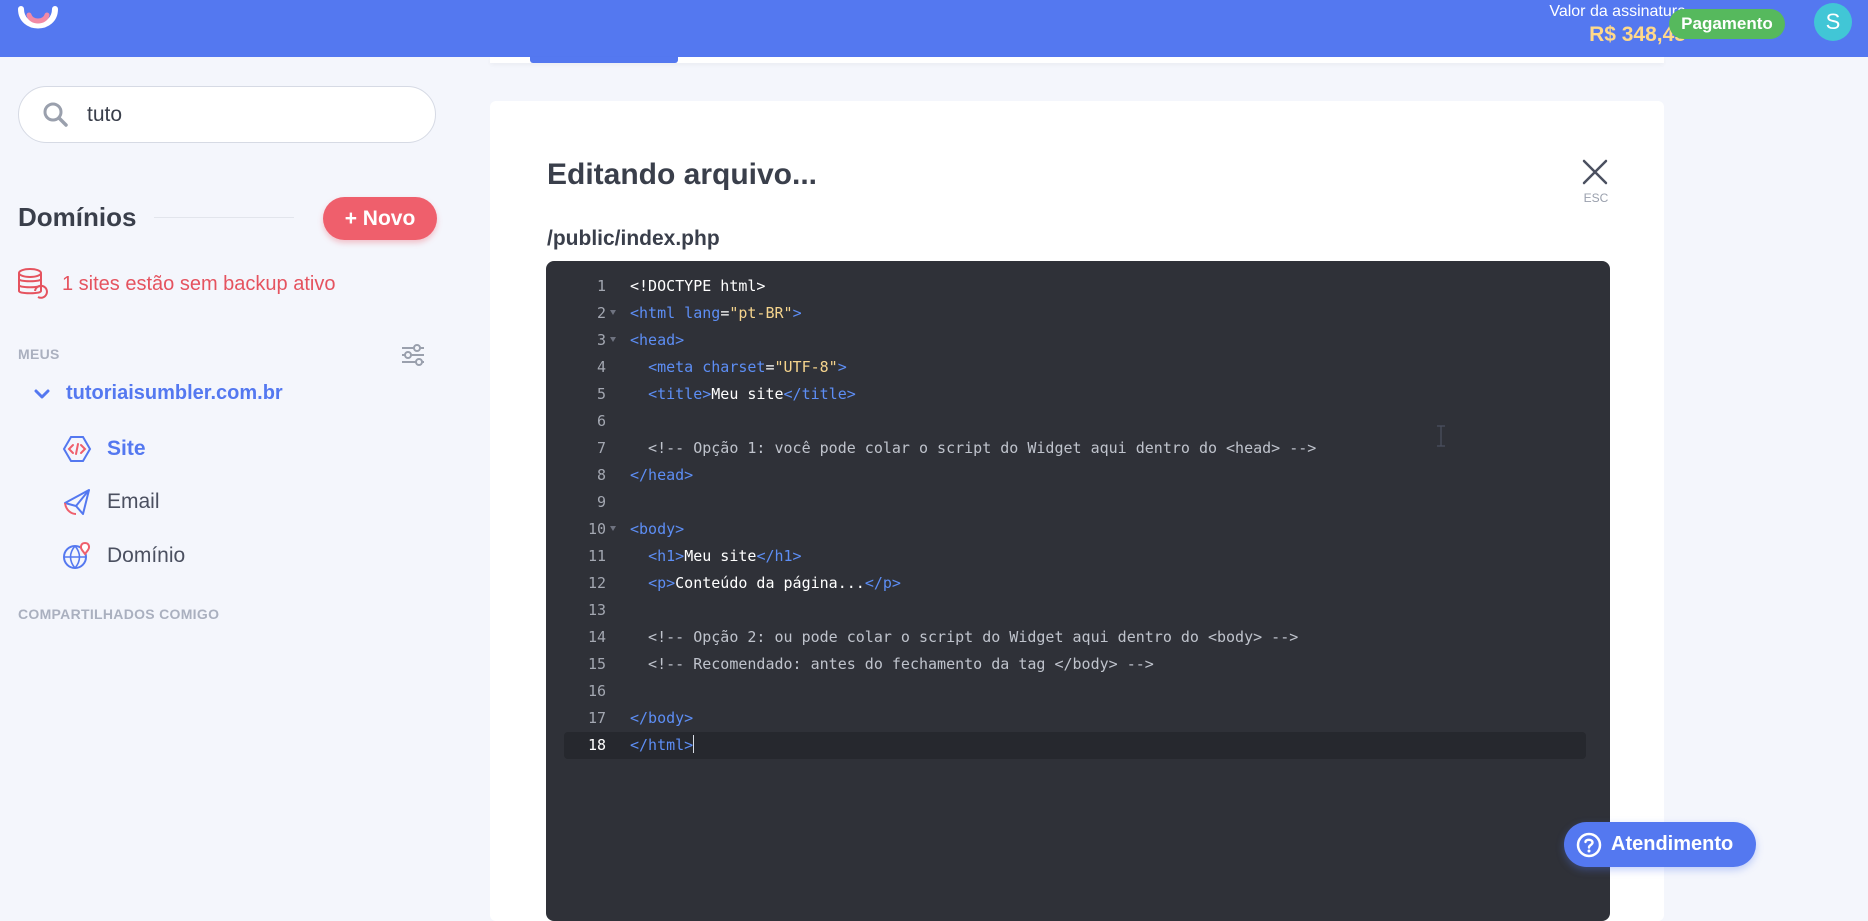 The width and height of the screenshot is (1868, 921). Describe the element at coordinates (1441, 436) in the screenshot. I see `text-cursor-icon` at that location.